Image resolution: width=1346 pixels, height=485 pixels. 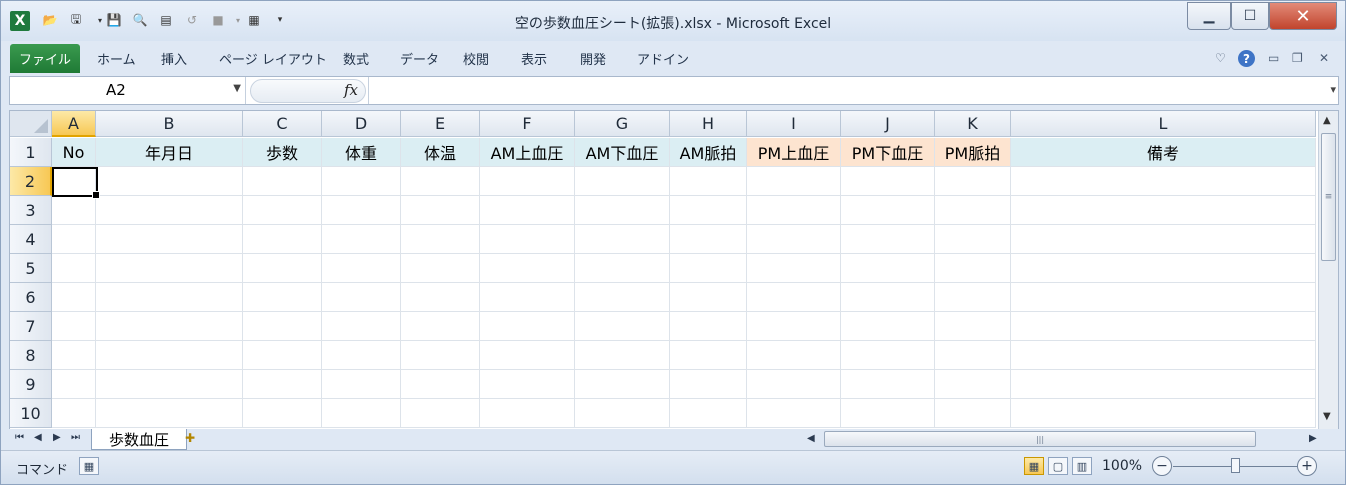 What do you see at coordinates (440, 413) in the screenshot?
I see `cell-e10` at bounding box center [440, 413].